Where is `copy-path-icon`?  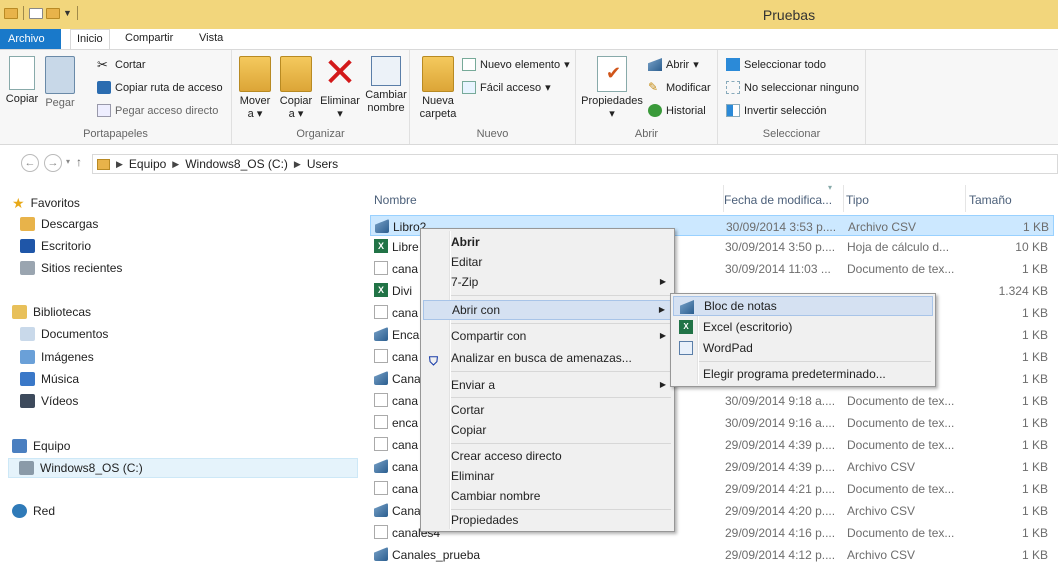
copy-path-icon is located at coordinates (104, 87).